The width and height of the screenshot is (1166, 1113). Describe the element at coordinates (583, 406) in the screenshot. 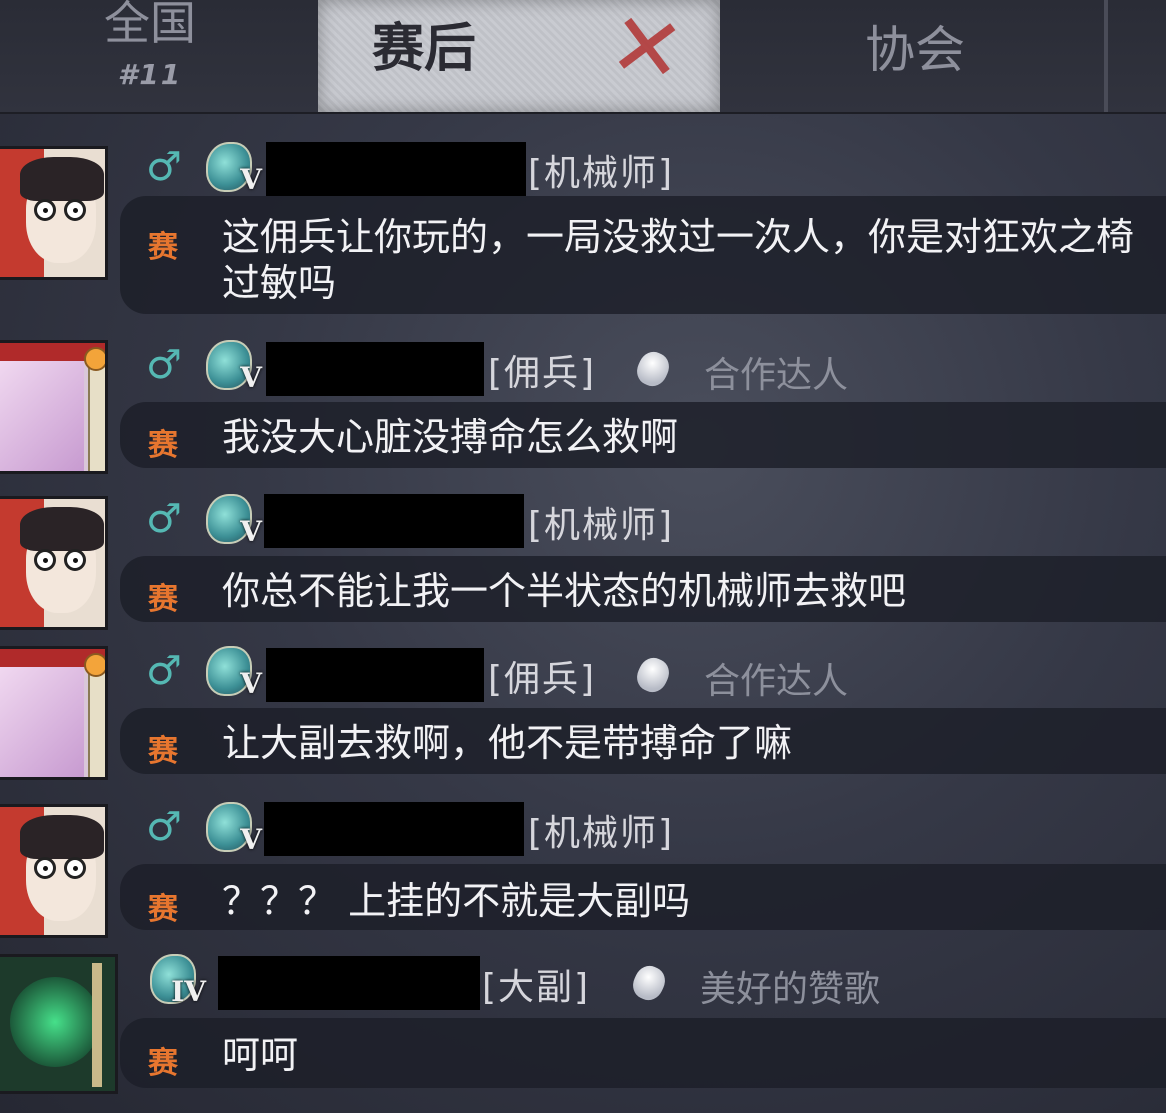

I see `chat-message: ♂ V [佣兵] 合作达人 赛 我没大心脏没搏命怎么救啊` at that location.